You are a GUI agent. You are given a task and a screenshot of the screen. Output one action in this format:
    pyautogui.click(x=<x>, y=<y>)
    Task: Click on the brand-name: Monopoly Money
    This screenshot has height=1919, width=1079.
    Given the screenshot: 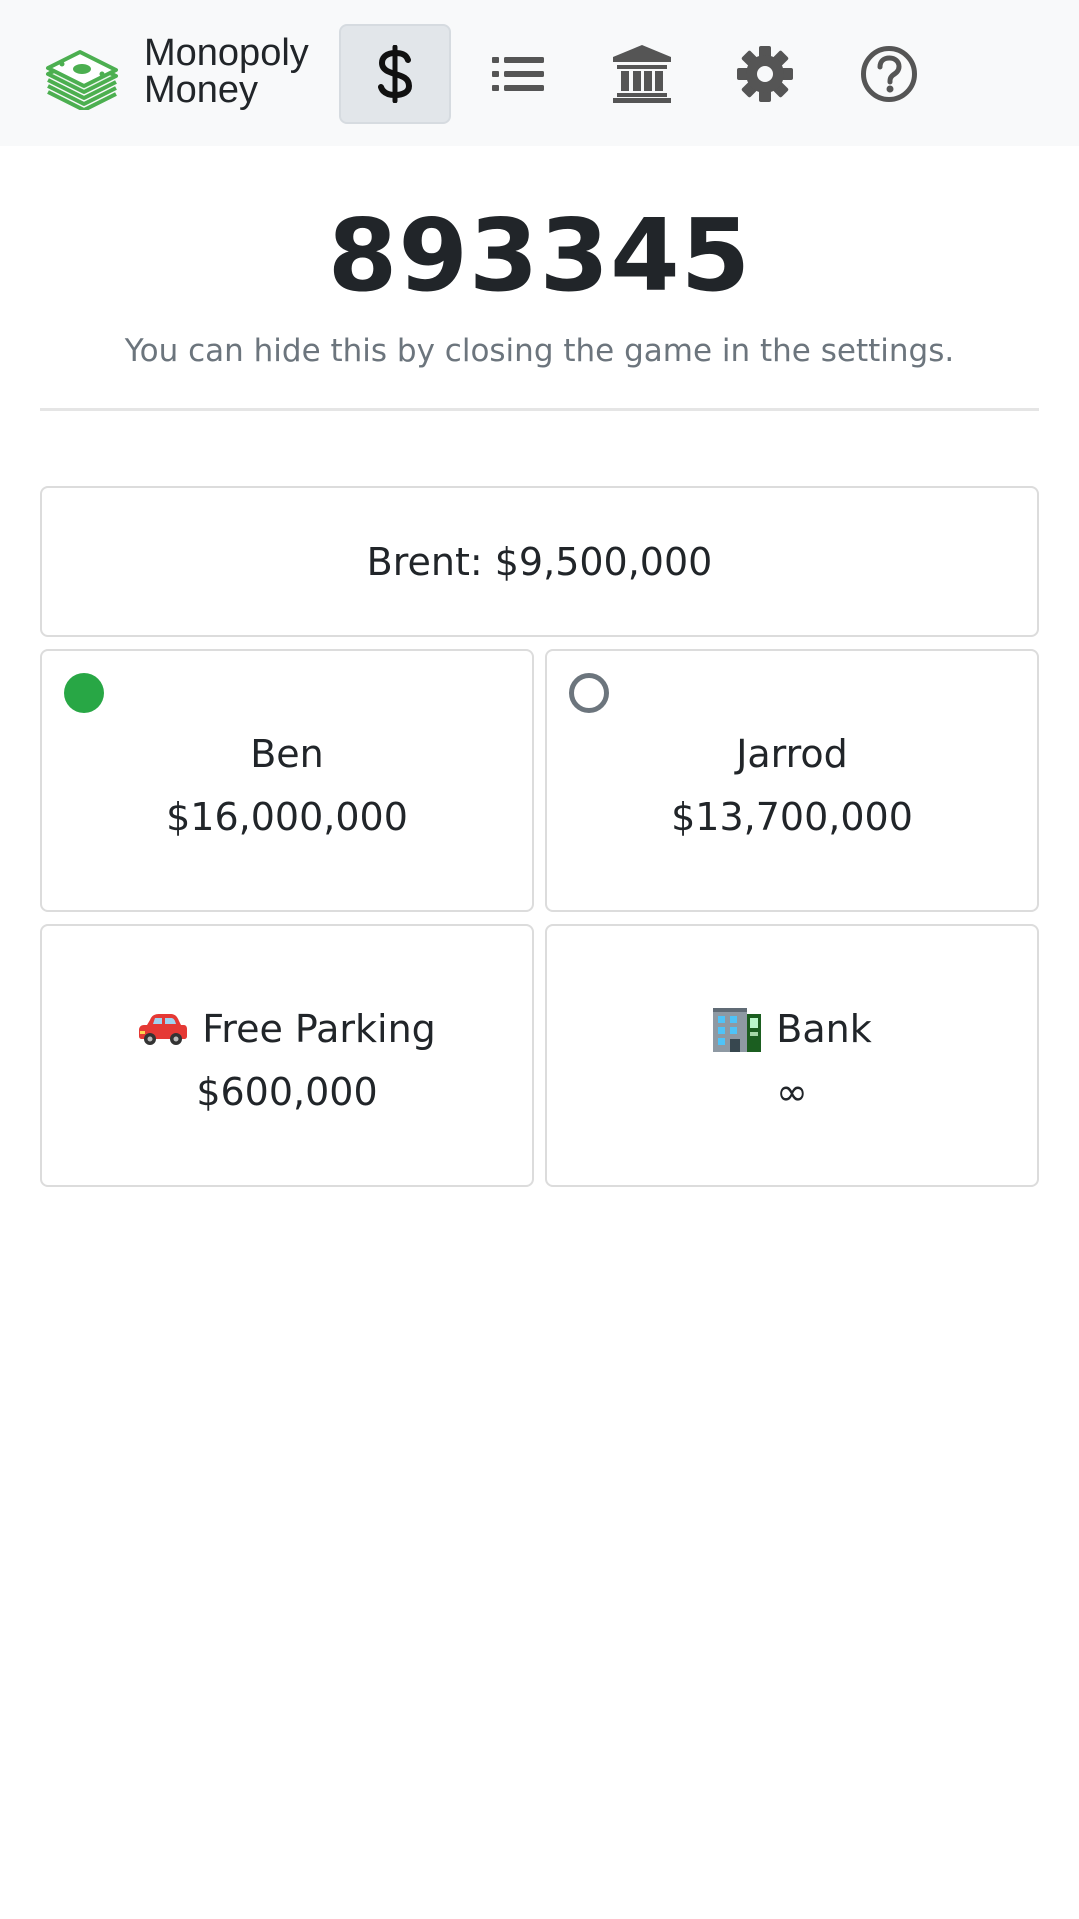 What is the action you would take?
    pyautogui.click(x=226, y=71)
    